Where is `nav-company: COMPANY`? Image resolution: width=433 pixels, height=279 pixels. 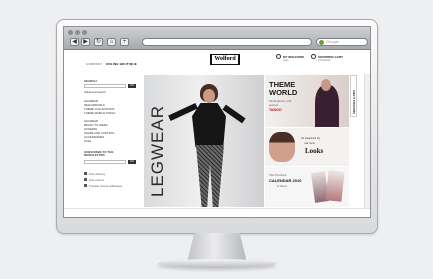 nav-company: COMPANY is located at coordinates (94, 64).